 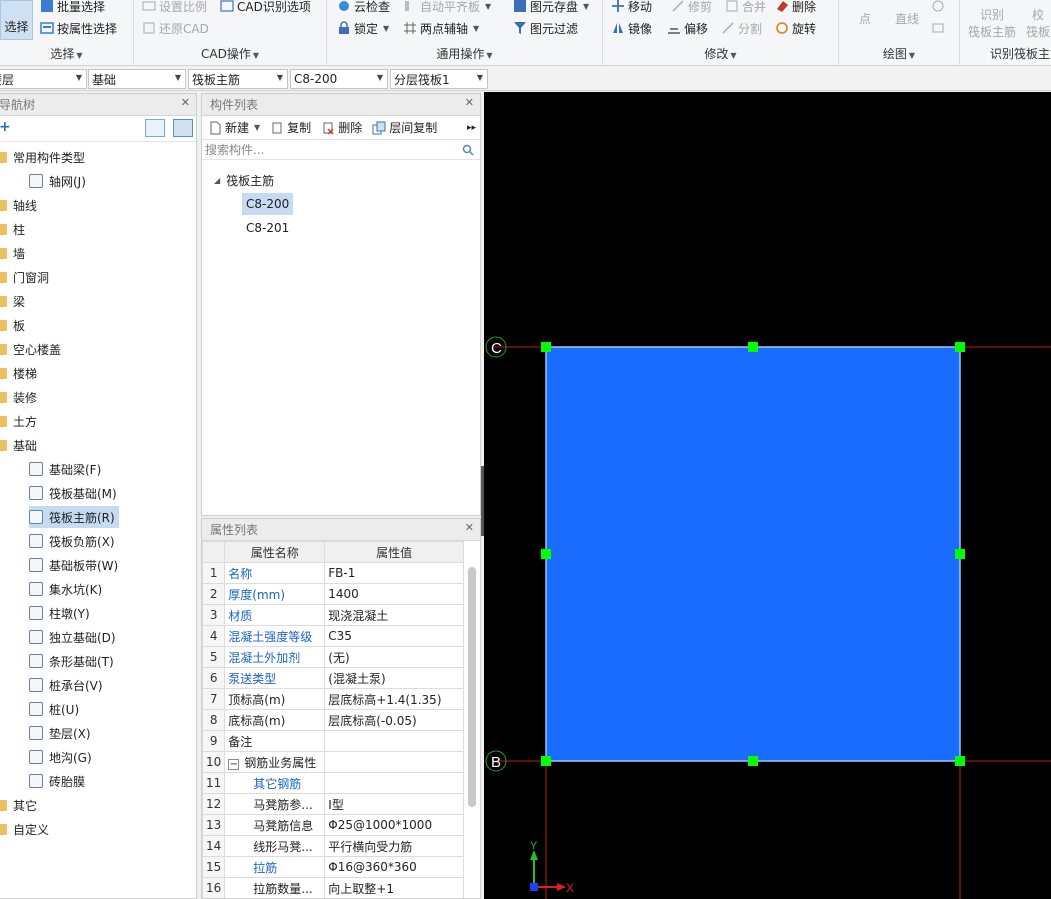 What do you see at coordinates (691, 8) in the screenshot?
I see `trim-button: 修剪` at bounding box center [691, 8].